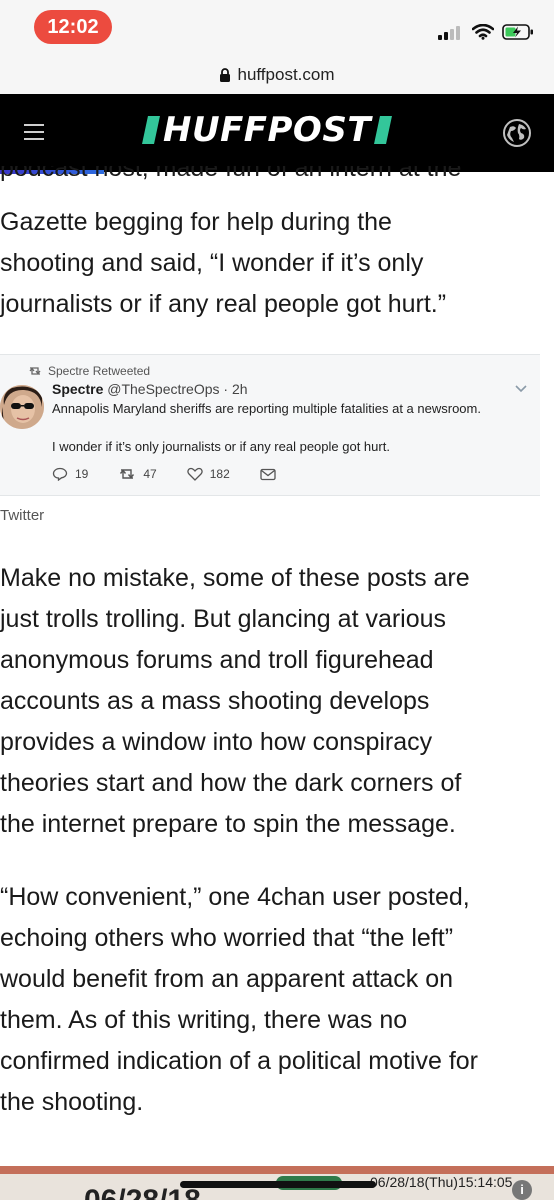 The width and height of the screenshot is (554, 1200). What do you see at coordinates (521, 388) in the screenshot?
I see `chevron-down-icon` at bounding box center [521, 388].